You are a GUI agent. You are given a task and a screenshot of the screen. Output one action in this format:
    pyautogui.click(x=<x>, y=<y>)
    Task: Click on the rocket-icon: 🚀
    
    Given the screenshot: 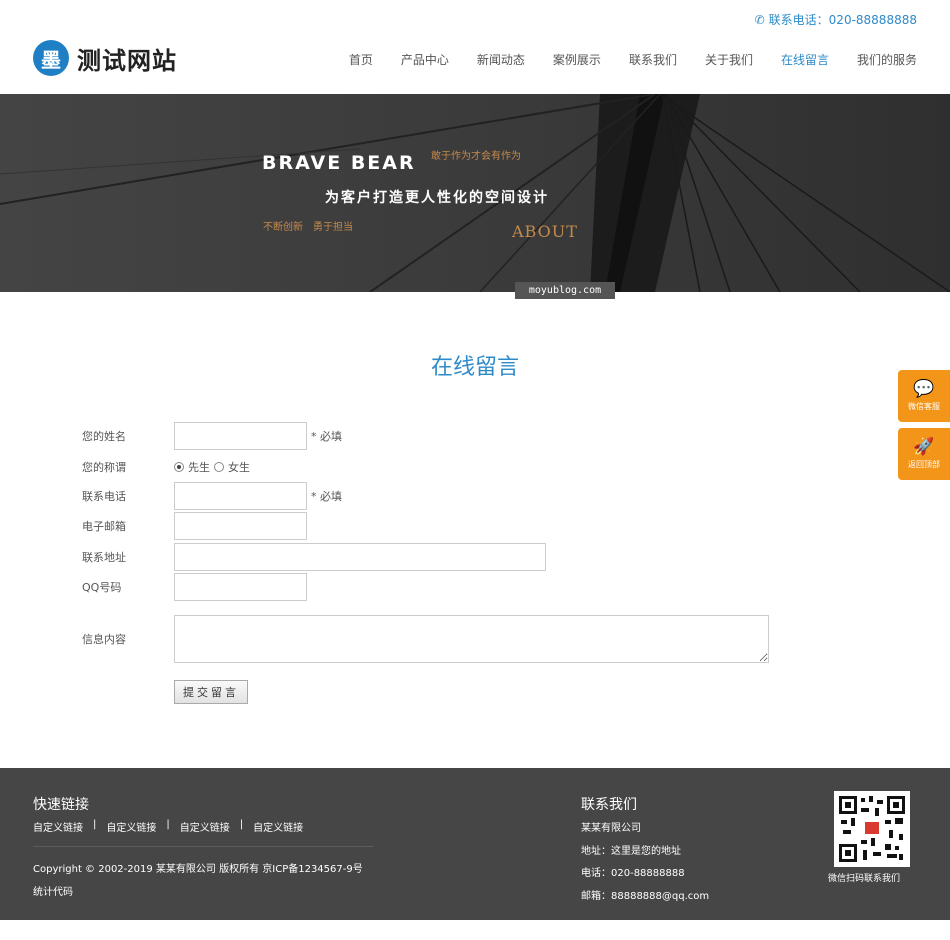 What is the action you would take?
    pyautogui.click(x=924, y=446)
    